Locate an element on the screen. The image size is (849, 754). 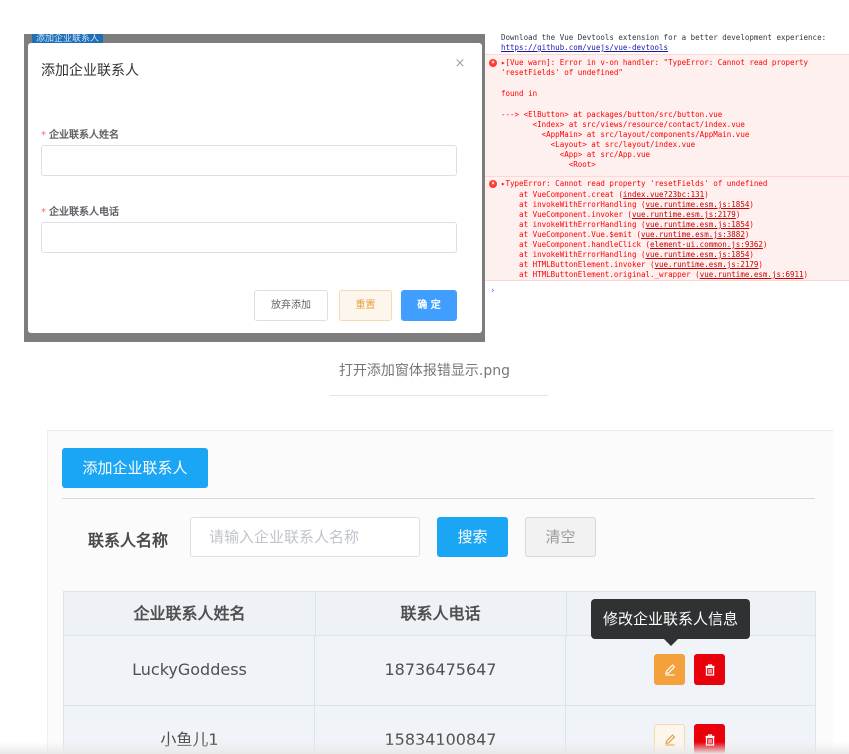
table-row: LuckyGoddess 18736475647 is located at coordinates (439, 671).